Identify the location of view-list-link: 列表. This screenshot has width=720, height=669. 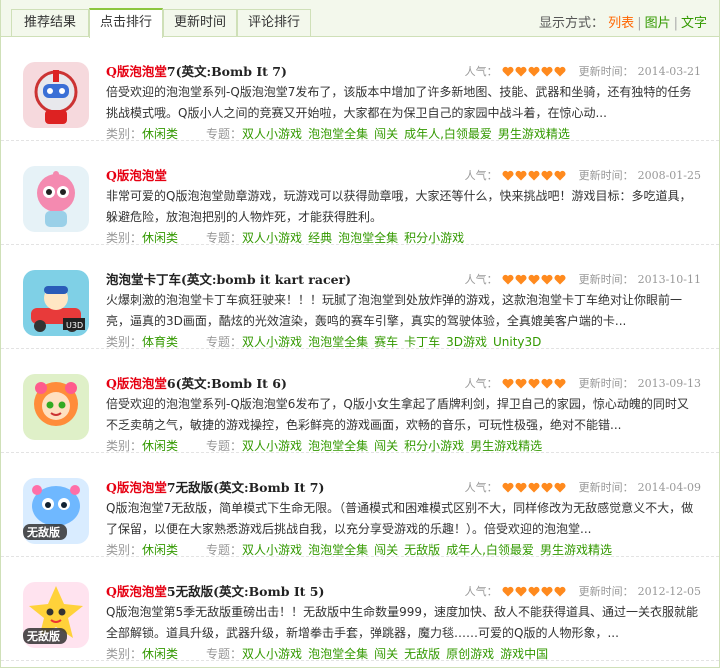
(621, 23).